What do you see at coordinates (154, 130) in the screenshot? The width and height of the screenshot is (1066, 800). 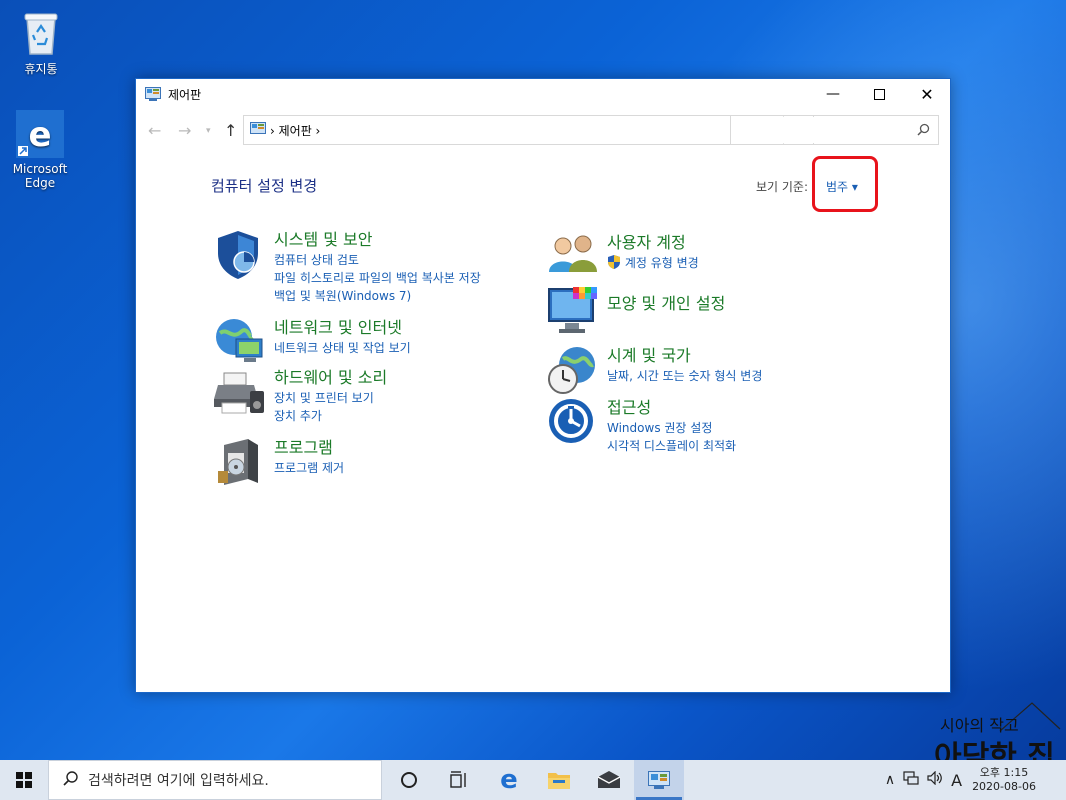 I see `back-button: ←` at bounding box center [154, 130].